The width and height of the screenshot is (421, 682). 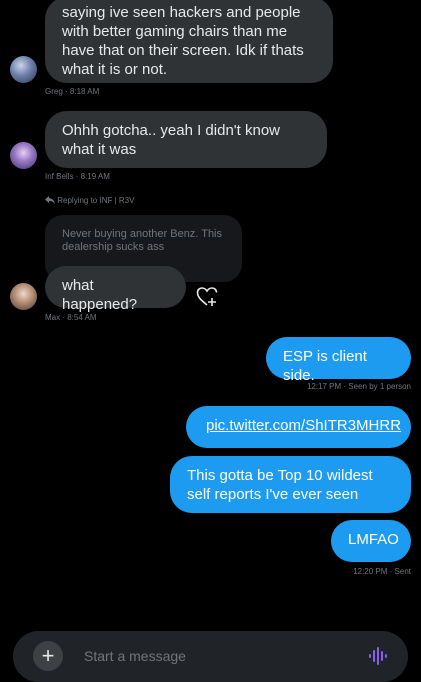 I want to click on message-meta-max: Max · 8:54 AM, so click(x=71, y=317).